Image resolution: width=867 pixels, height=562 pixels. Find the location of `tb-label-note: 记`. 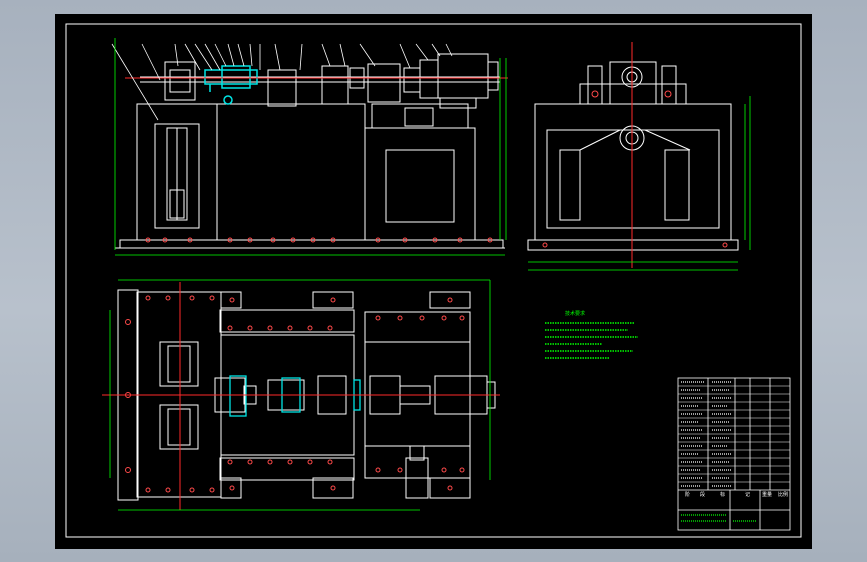

tb-label-note: 记 is located at coordinates (747, 494).